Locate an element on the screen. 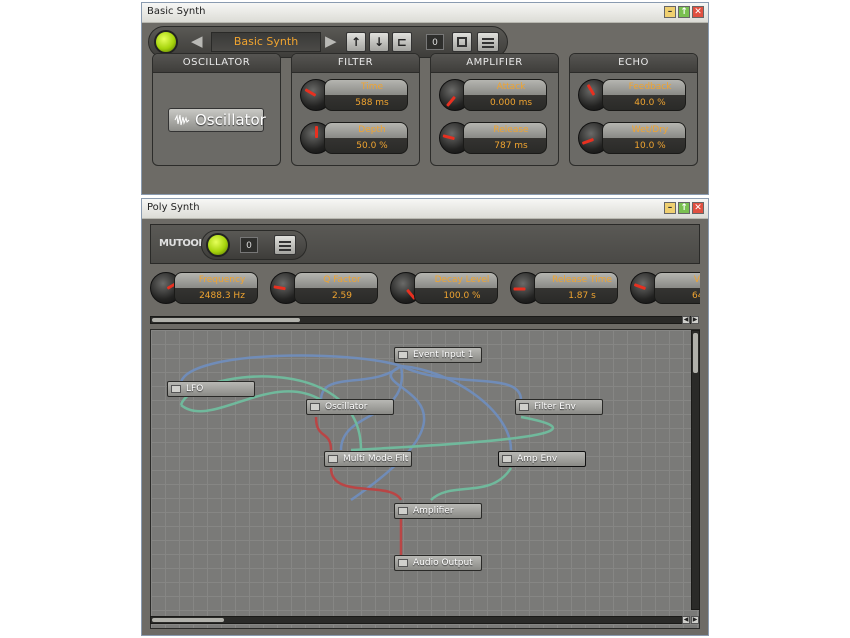 The height and width of the screenshot is (638, 850). node-label: Multi Mode Filt is located at coordinates (376, 459).